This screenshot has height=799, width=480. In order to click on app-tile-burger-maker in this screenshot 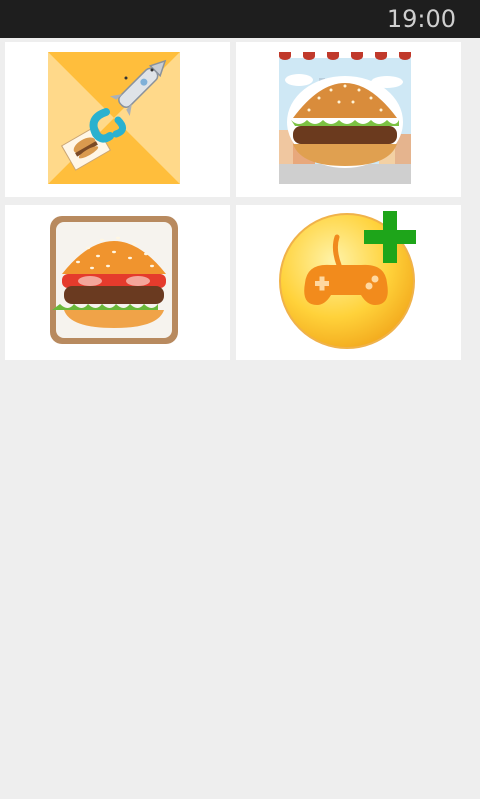, I will do `click(117, 282)`.